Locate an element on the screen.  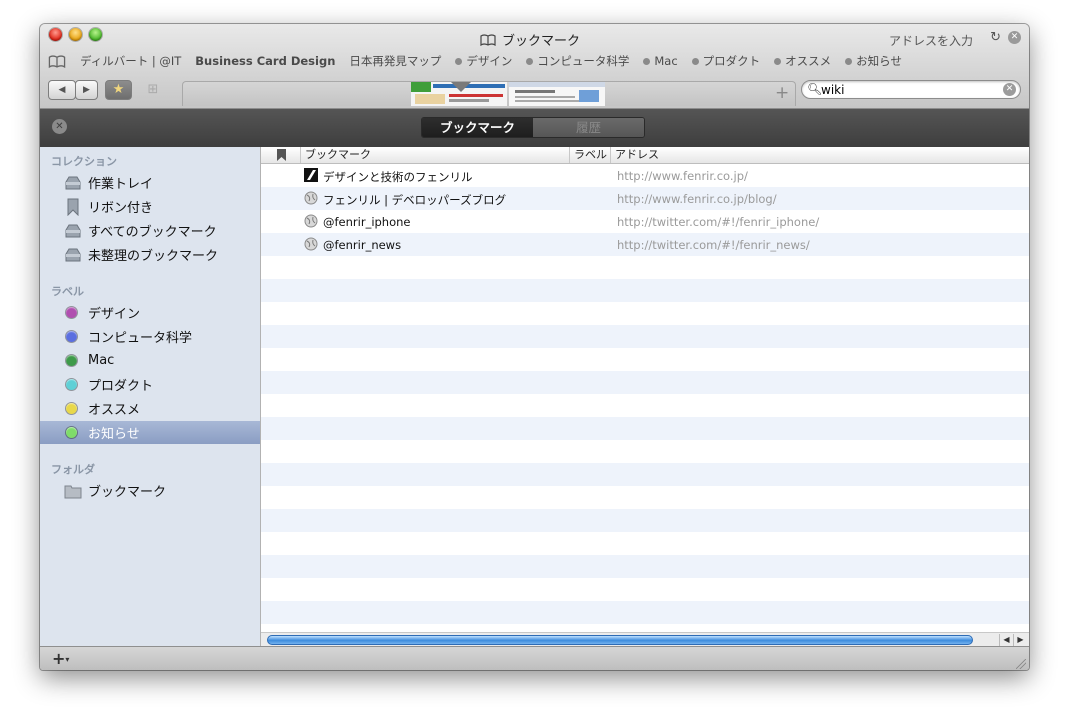
bookmarks-bar-item: ディルバート | @IT is located at coordinates (130, 61).